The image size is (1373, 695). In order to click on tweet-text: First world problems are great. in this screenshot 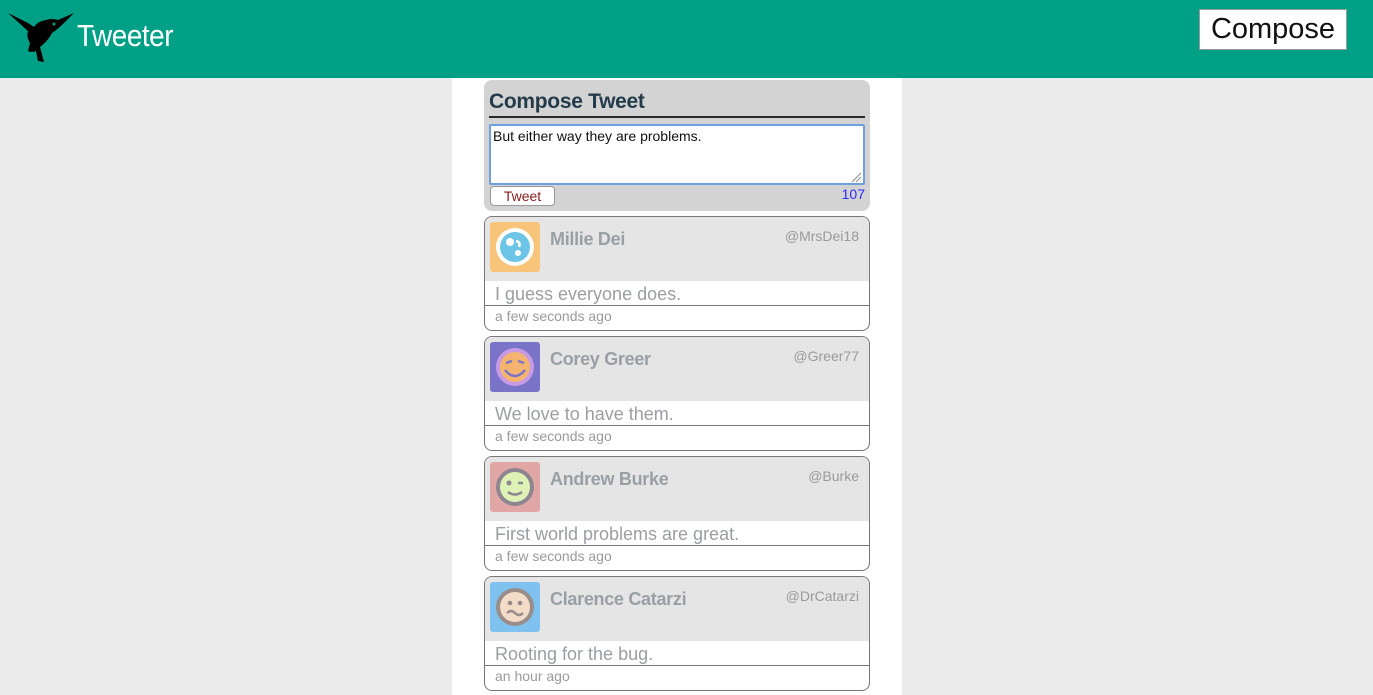, I will do `click(617, 534)`.